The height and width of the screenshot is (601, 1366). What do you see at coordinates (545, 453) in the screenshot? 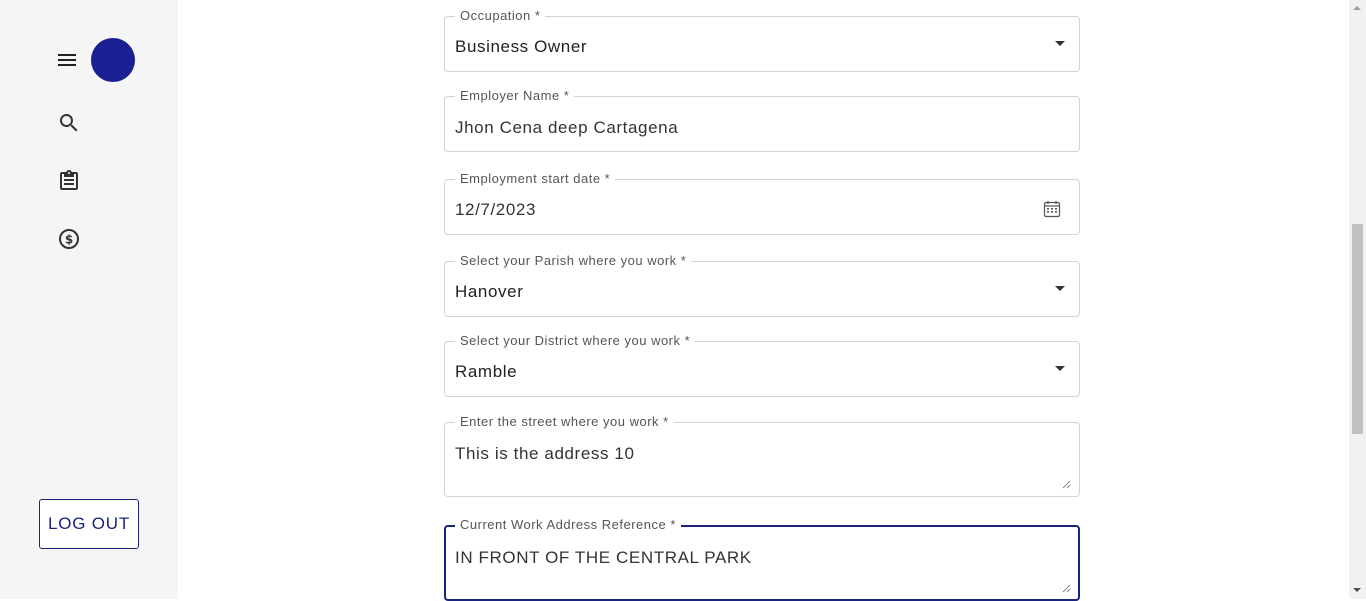
I see `street-value: This is the address 10` at bounding box center [545, 453].